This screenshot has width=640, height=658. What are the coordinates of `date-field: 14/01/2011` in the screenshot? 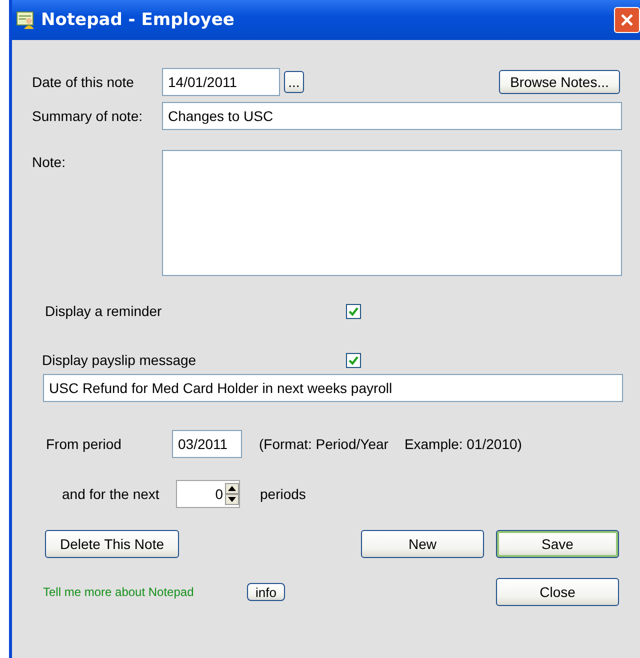 It's located at (221, 82).